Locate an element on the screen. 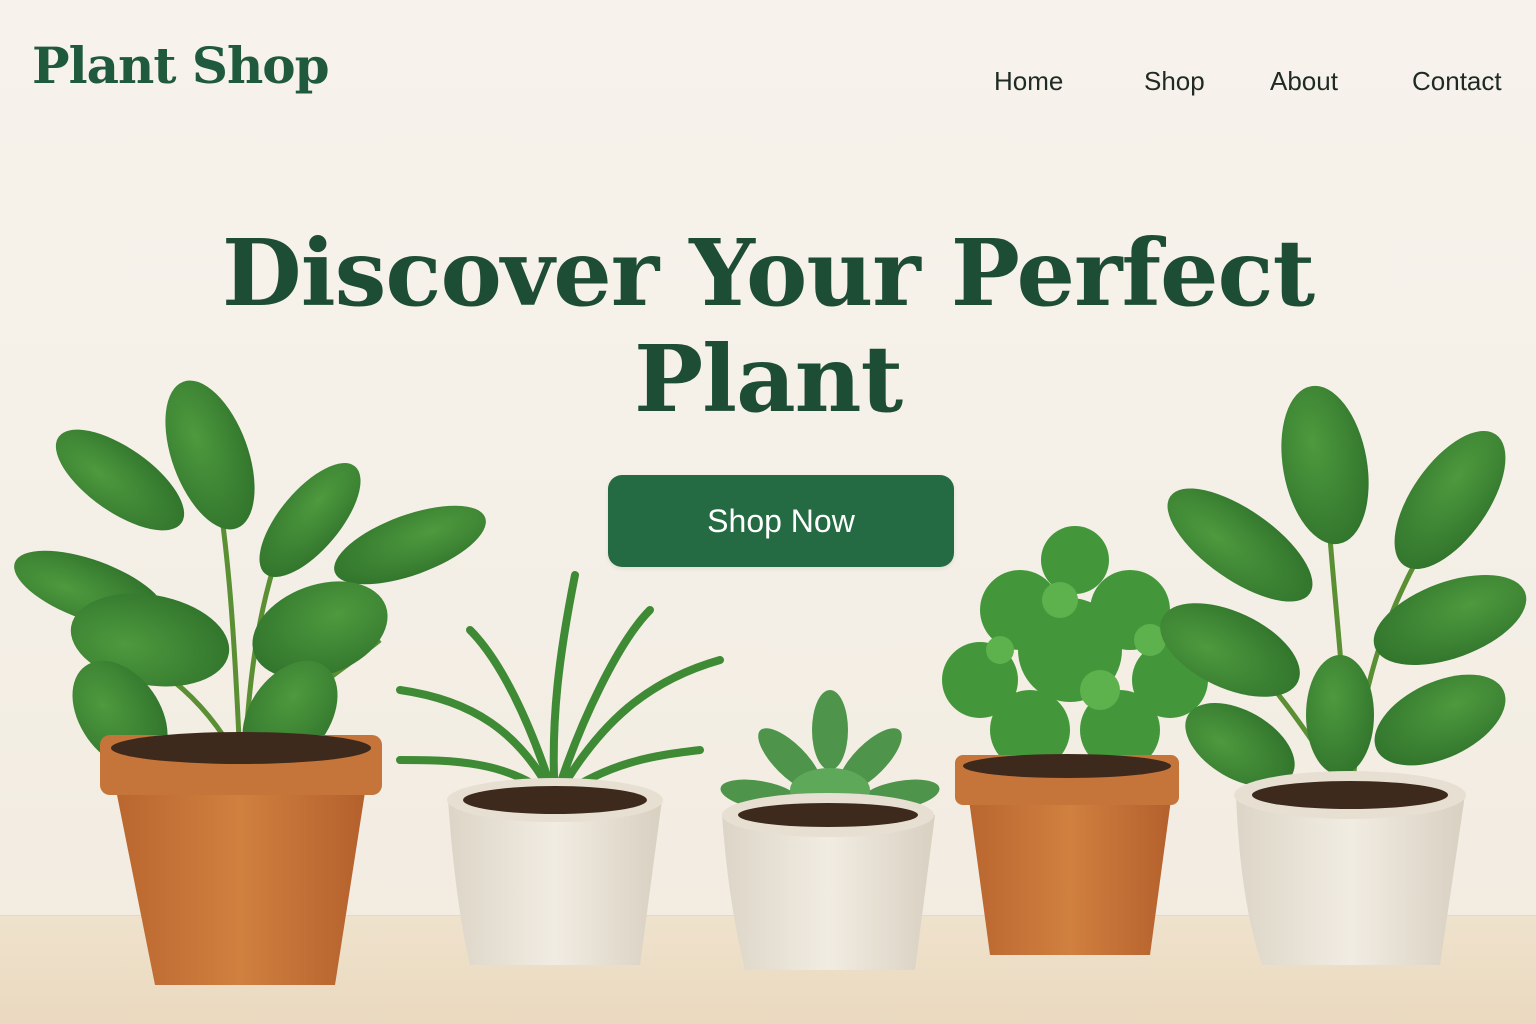 This screenshot has height=1024, width=1536. nav-contact: Contact is located at coordinates (1457, 81).